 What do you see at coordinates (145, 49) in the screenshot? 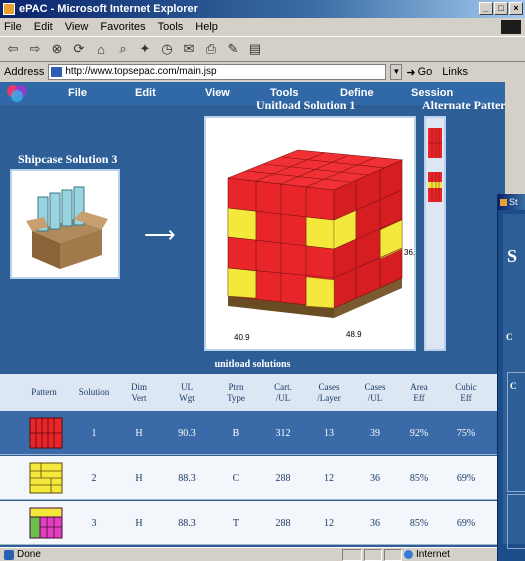
I see `favorites-icon: ✦` at bounding box center [145, 49].